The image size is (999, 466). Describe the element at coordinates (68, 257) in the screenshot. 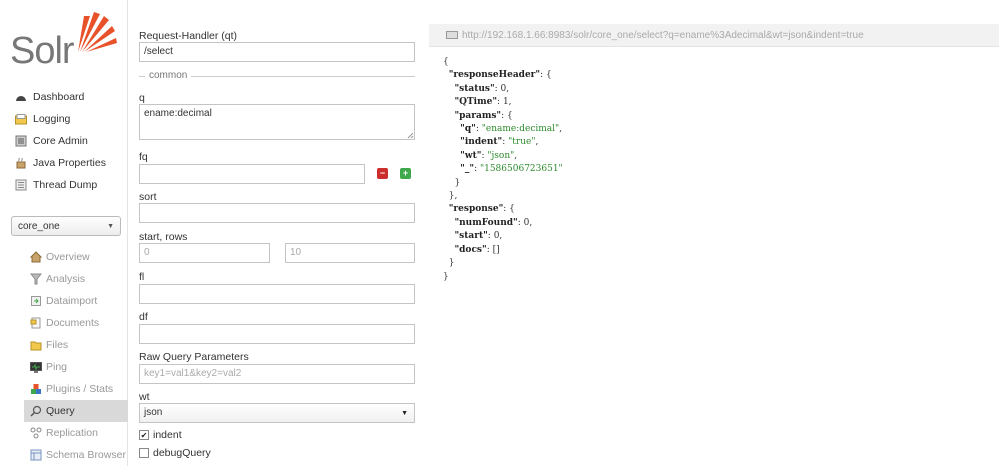

I see `nav-label: Overview` at that location.